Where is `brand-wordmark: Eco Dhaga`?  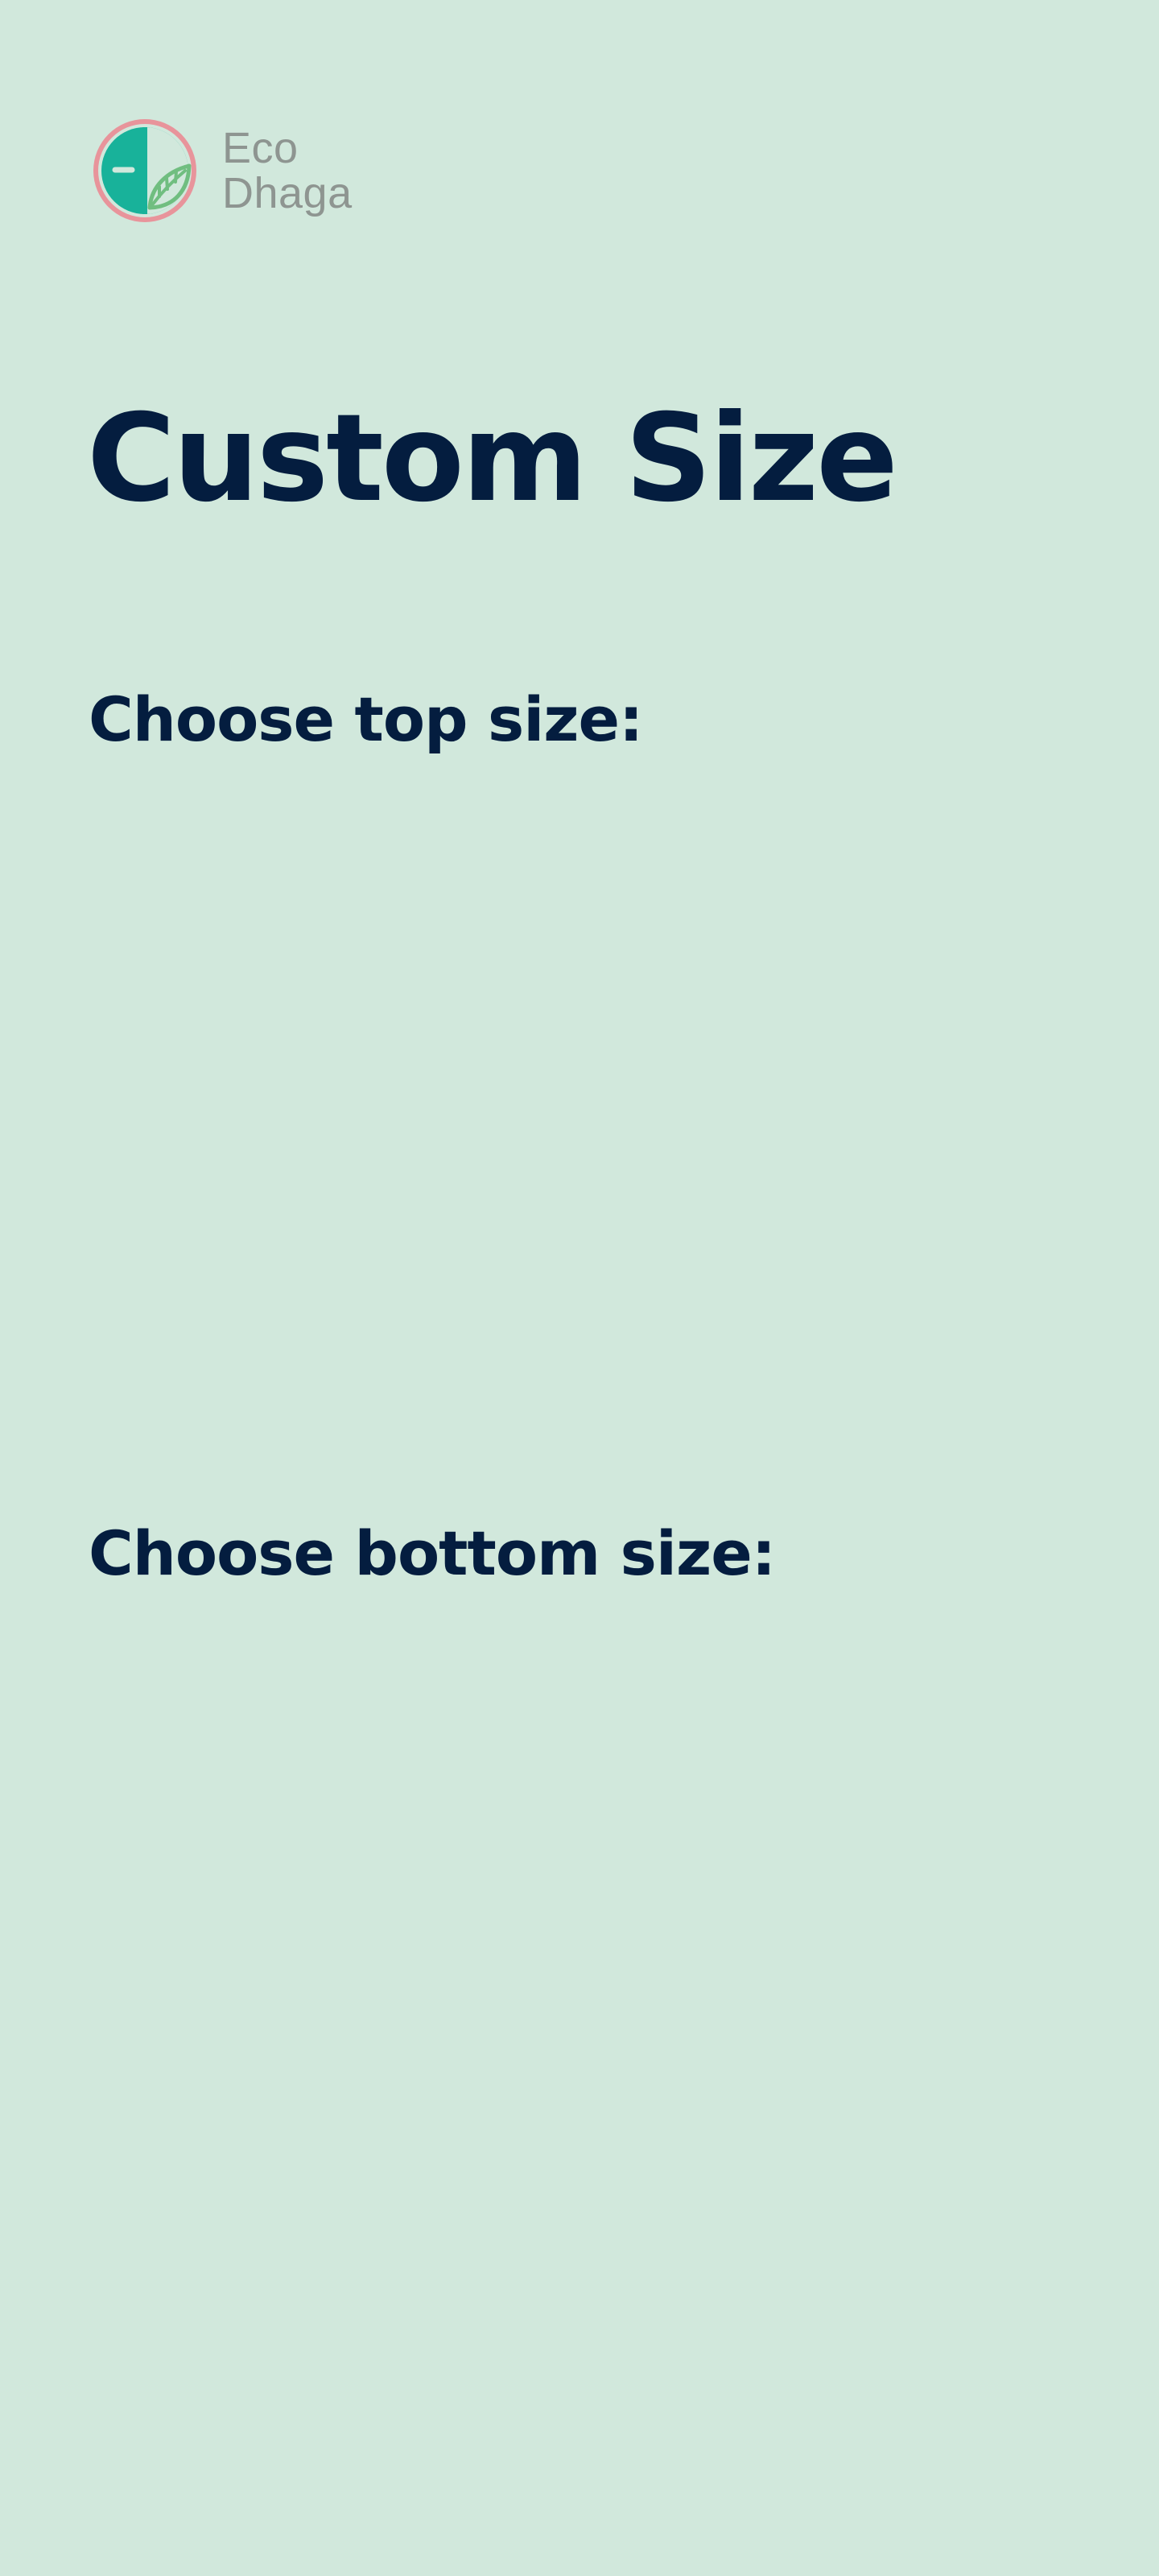
brand-wordmark: Eco Dhaga is located at coordinates (287, 171).